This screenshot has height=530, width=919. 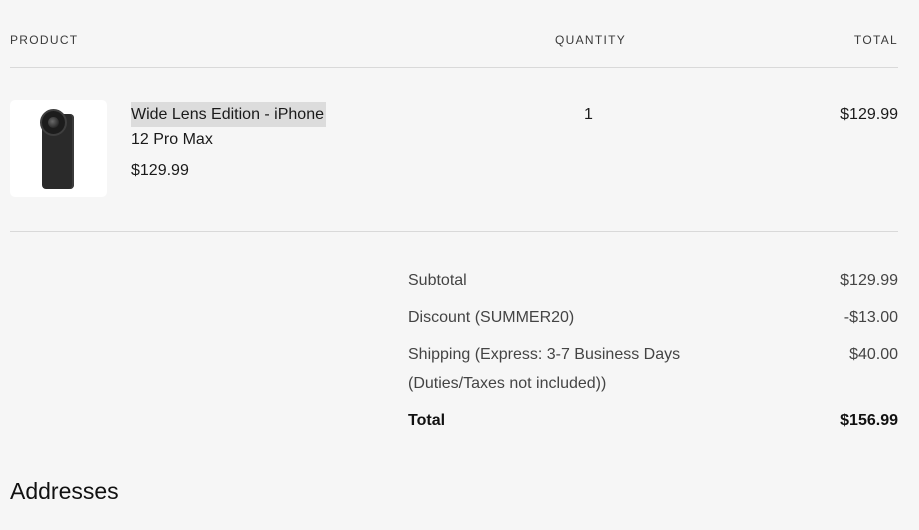 I want to click on line-items-header: PRODUCT QUANTITY TOTAL, so click(x=454, y=41).